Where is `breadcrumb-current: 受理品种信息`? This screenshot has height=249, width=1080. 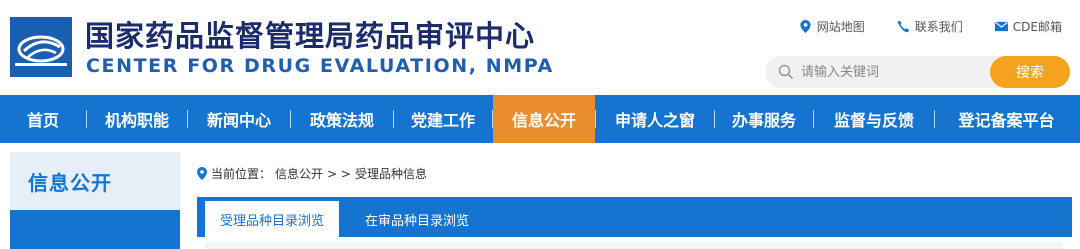
breadcrumb-current: 受理品种信息 is located at coordinates (390, 174).